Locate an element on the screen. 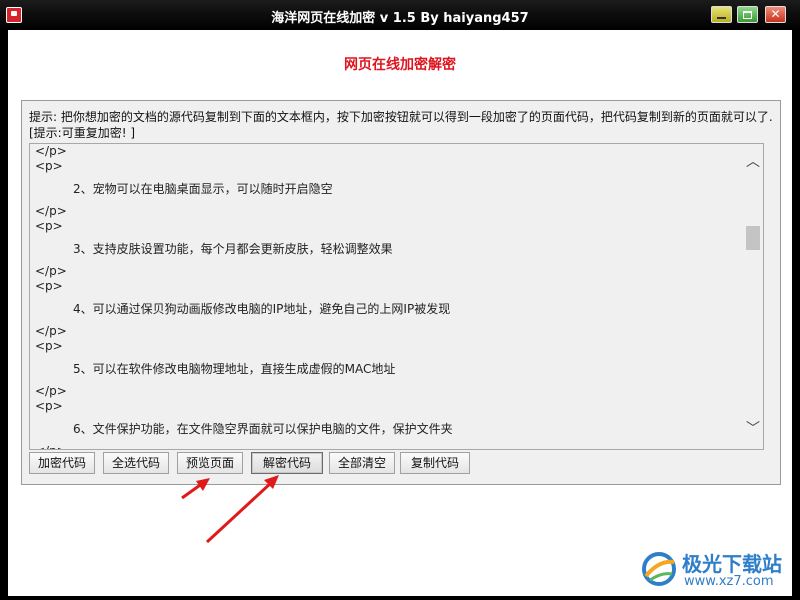  window-frame-right is located at coordinates (796, 315).